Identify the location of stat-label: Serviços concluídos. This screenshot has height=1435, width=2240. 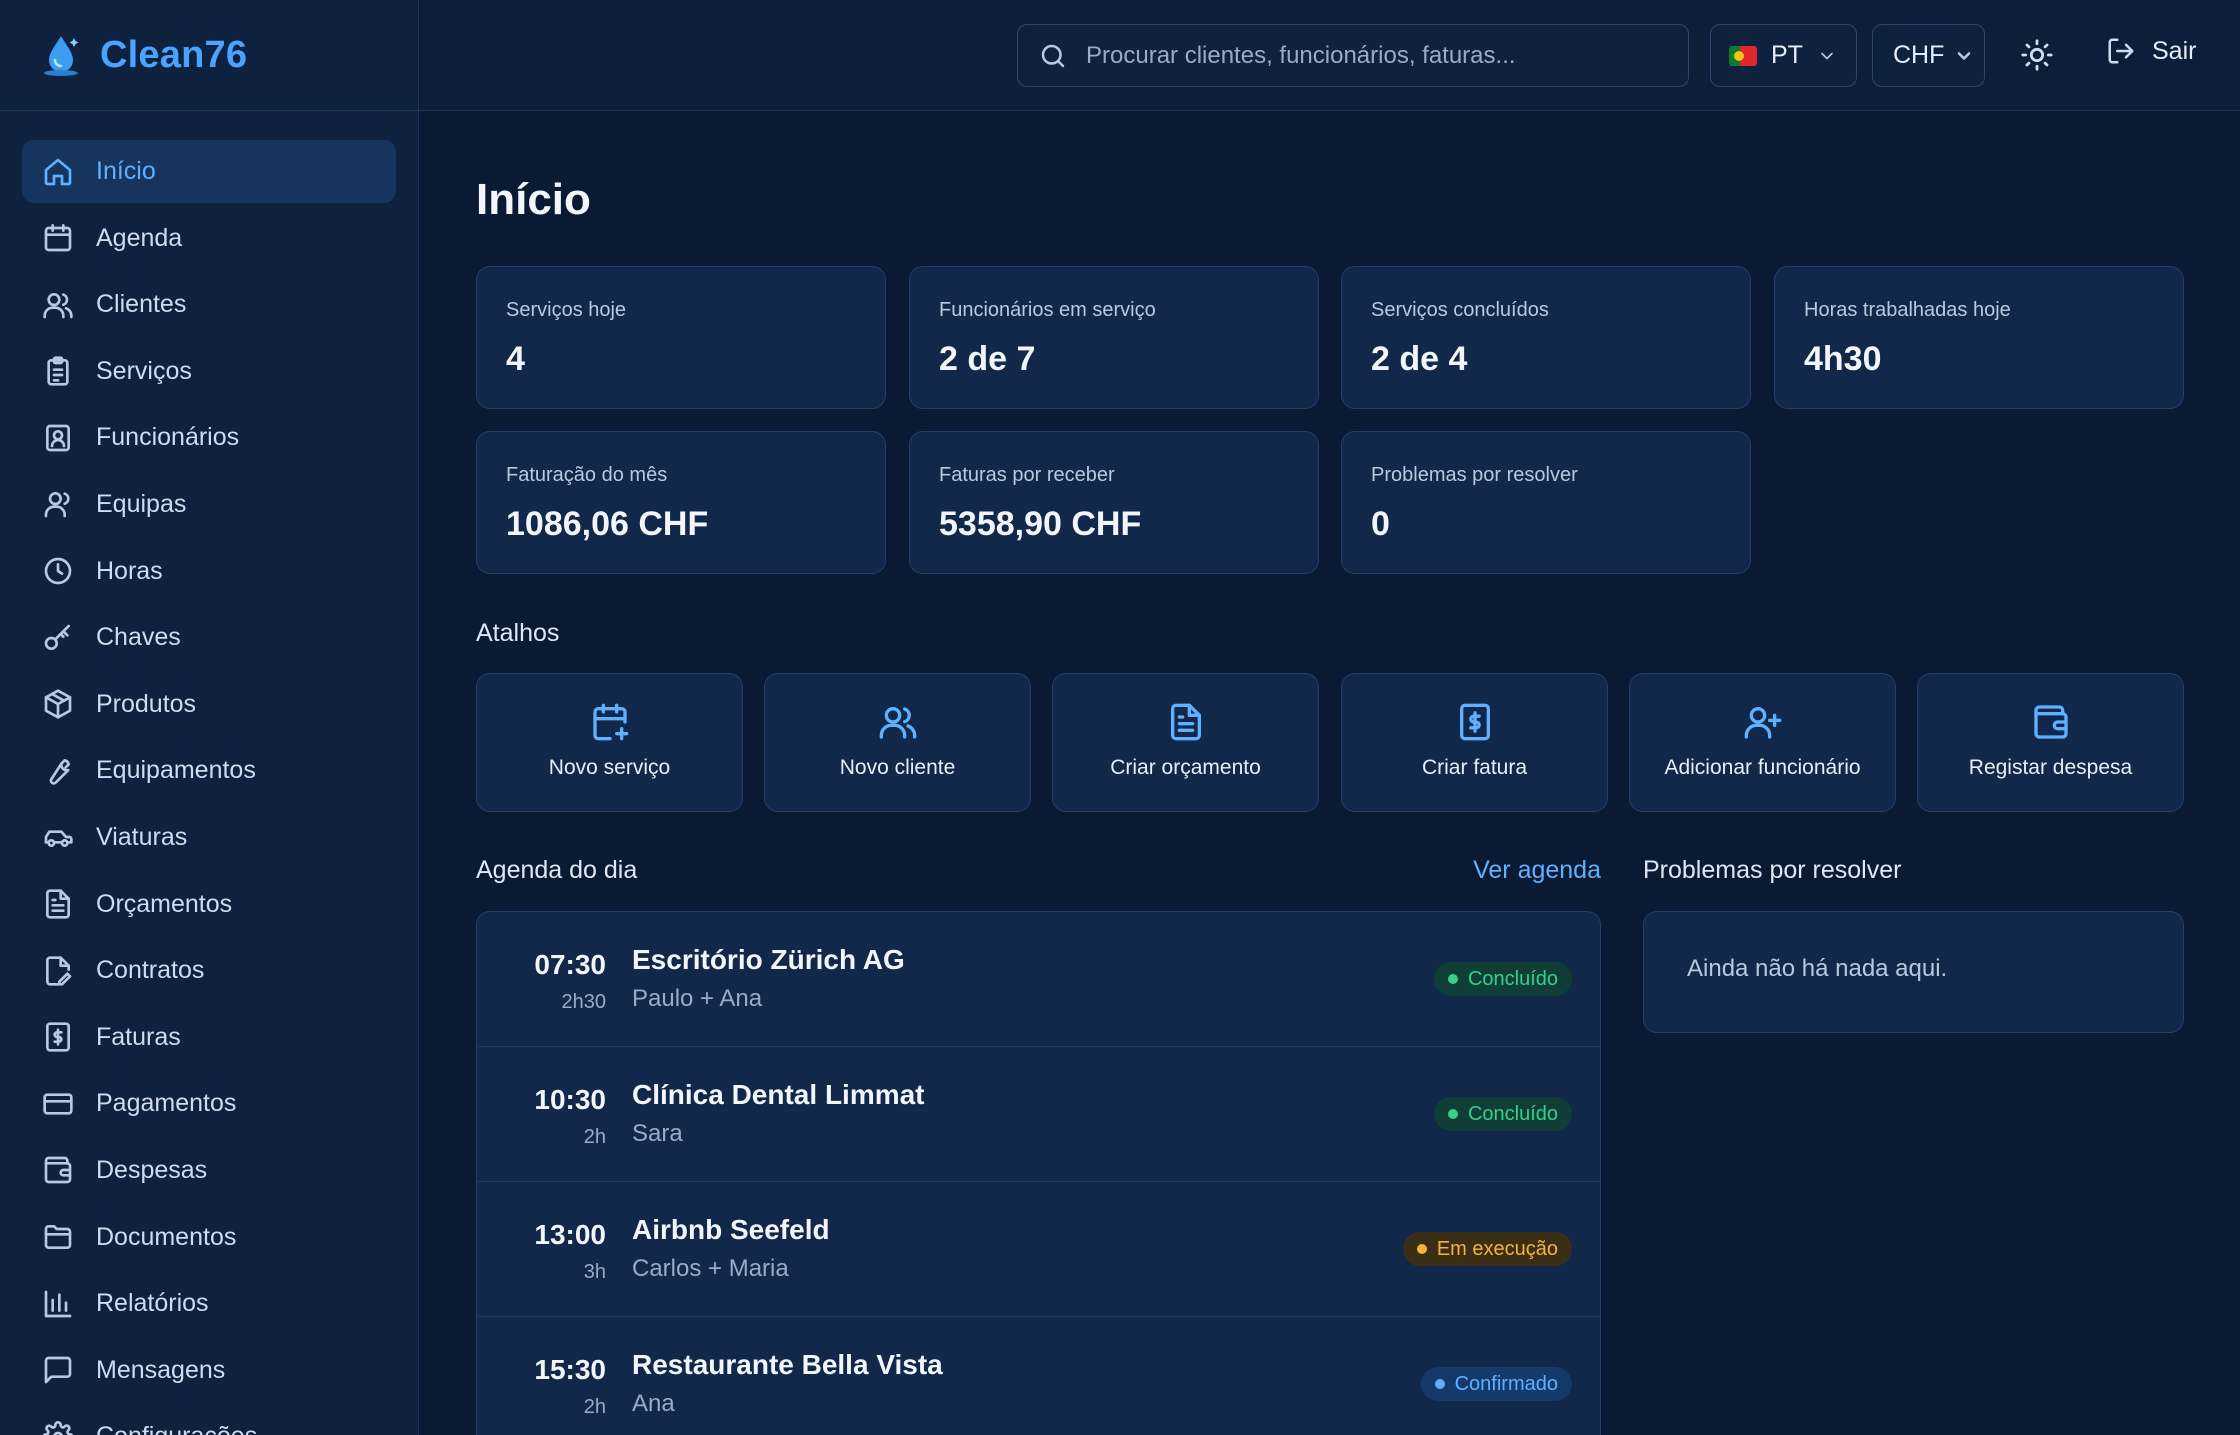
(1460, 310).